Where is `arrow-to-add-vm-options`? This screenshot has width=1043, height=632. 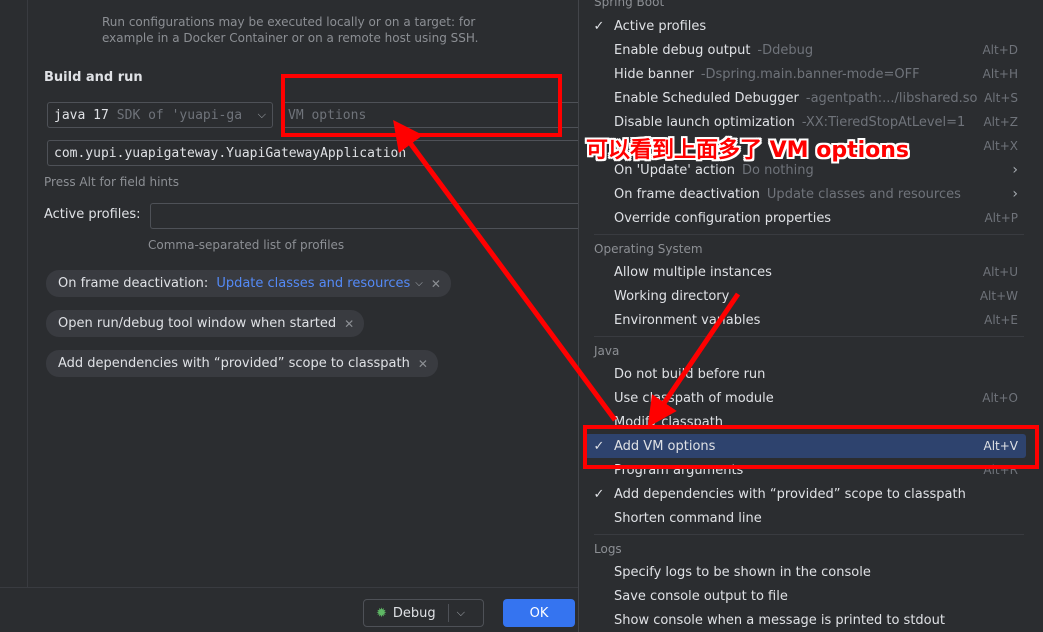 arrow-to-add-vm-options is located at coordinates (694, 360).